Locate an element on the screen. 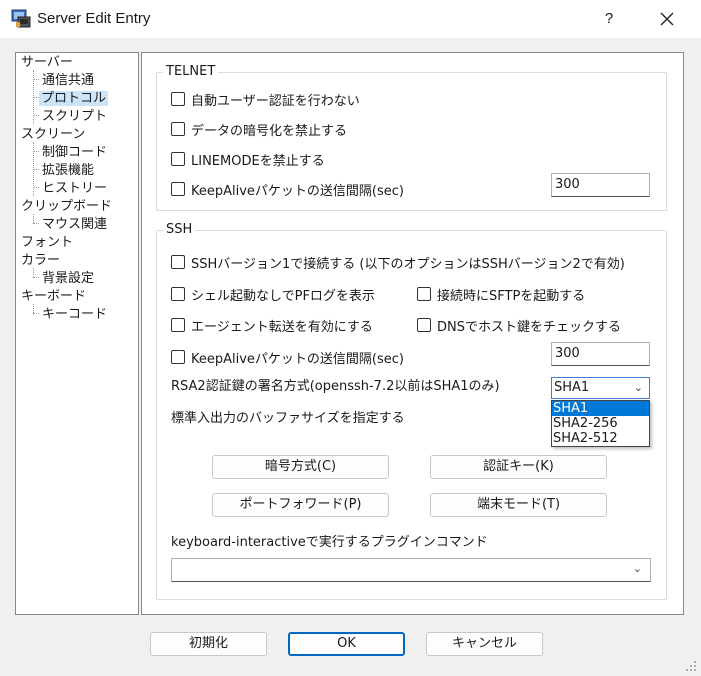 The image size is (701, 676). tree-item-extensions: 拡張機能 is located at coordinates (68, 170).